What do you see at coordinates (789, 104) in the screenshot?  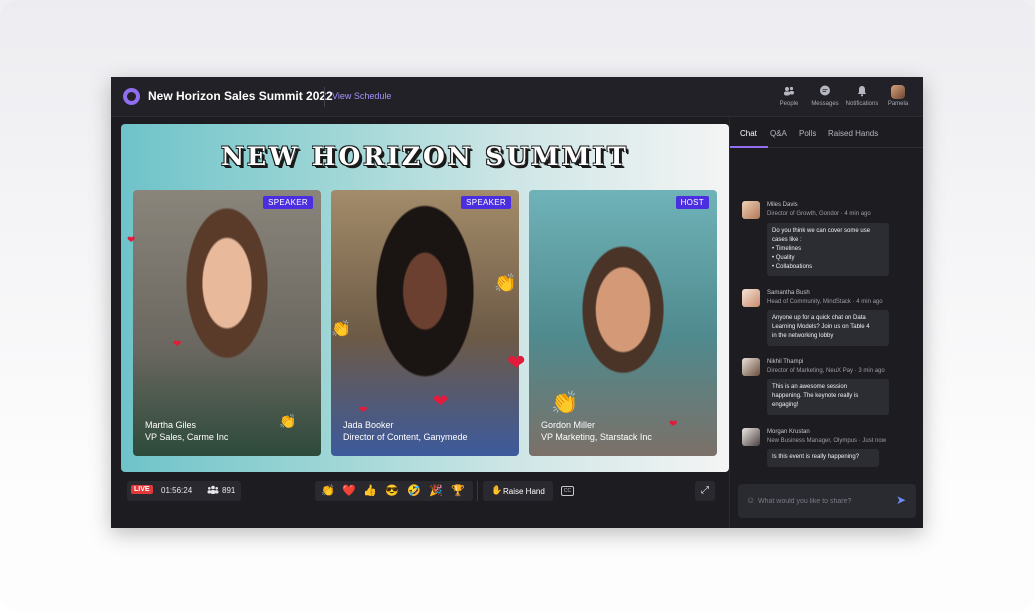 I see `nav-people-label: People` at bounding box center [789, 104].